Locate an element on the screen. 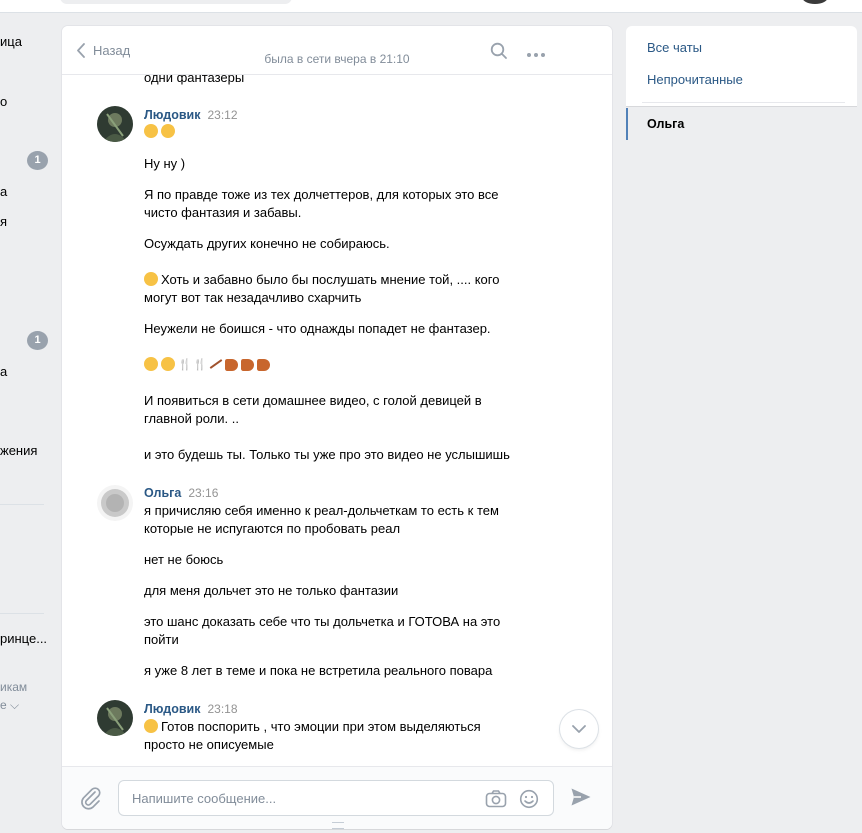 The image size is (862, 833). message-text: одни фантазеры is located at coordinates (194, 80).